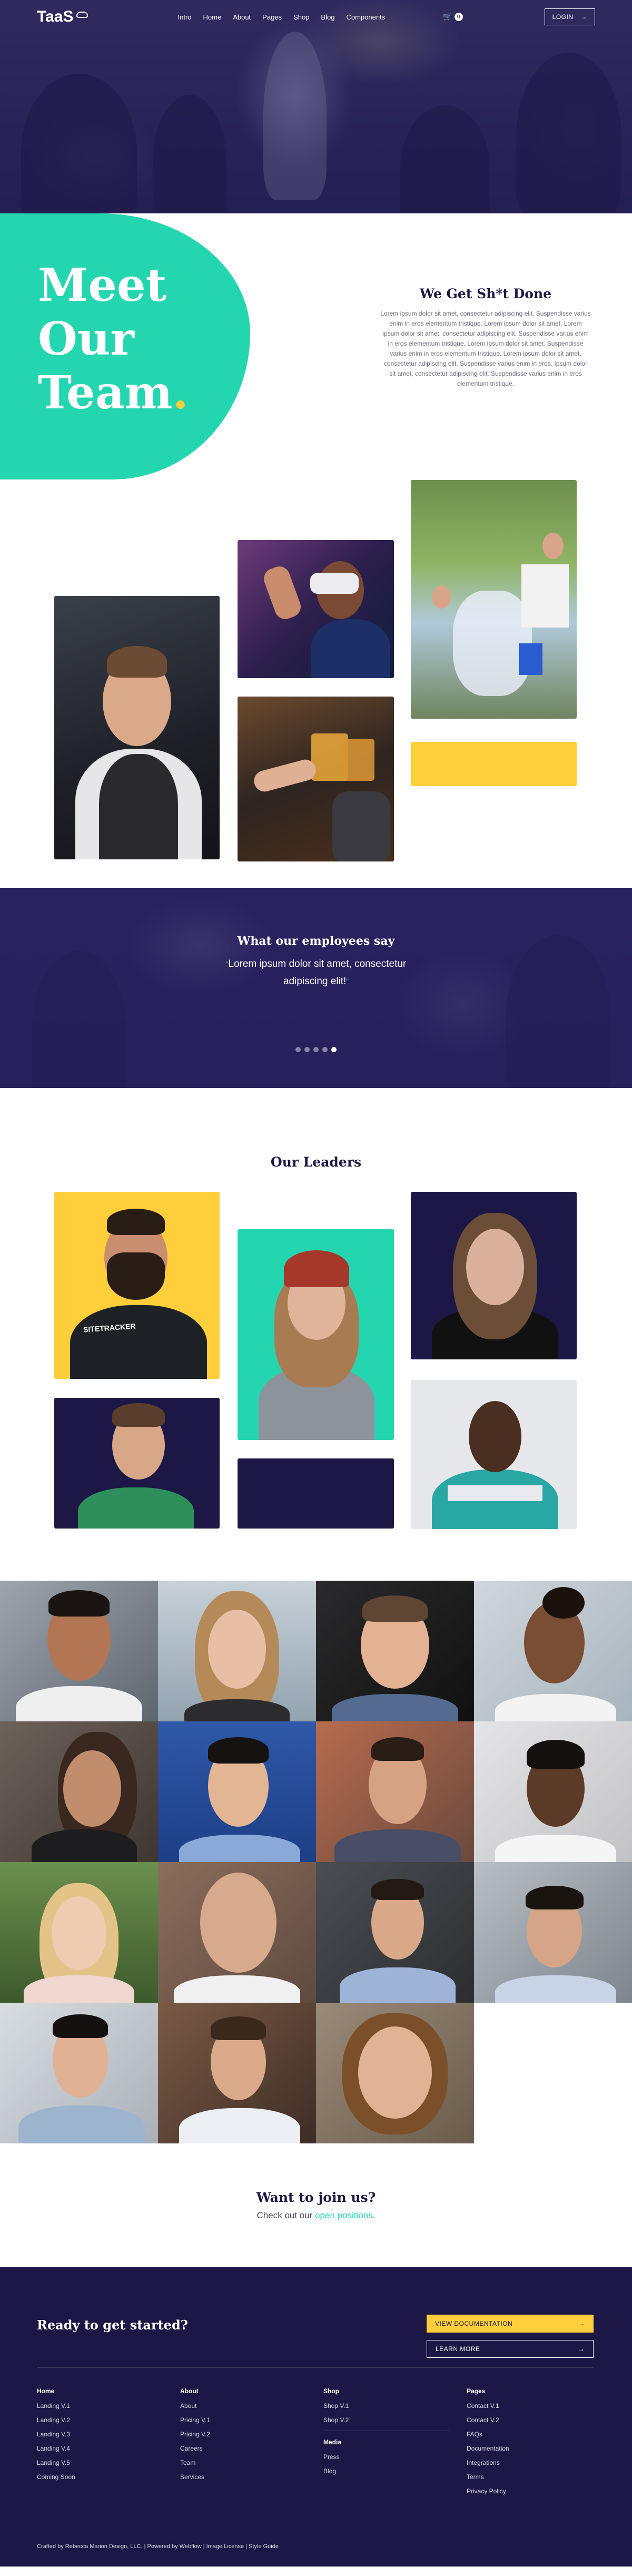 This screenshot has height=2576, width=632. Describe the element at coordinates (316, 779) in the screenshot. I see `team-photo-cheers` at that location.